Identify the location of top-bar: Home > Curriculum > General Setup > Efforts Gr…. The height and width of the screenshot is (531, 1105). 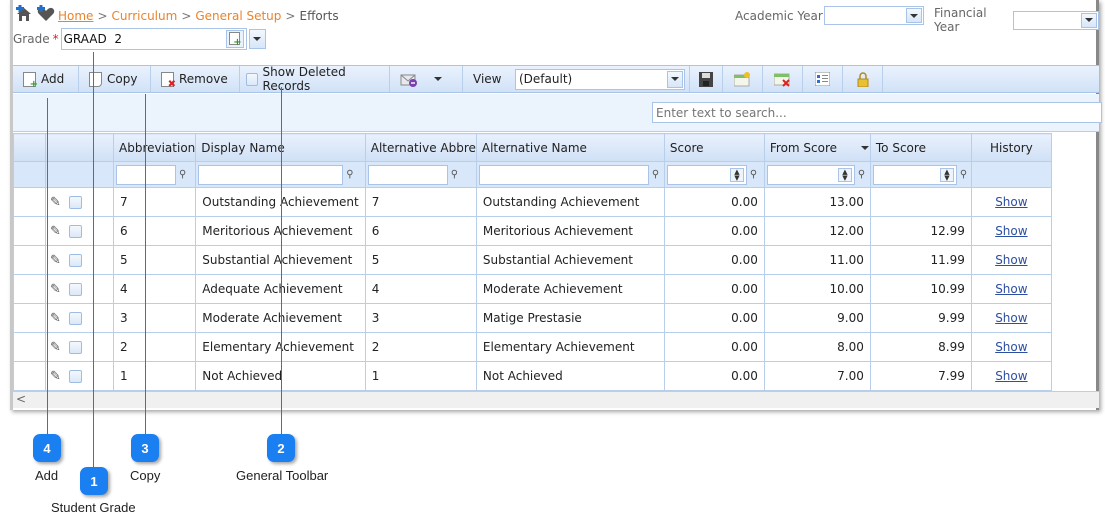
(556, 31).